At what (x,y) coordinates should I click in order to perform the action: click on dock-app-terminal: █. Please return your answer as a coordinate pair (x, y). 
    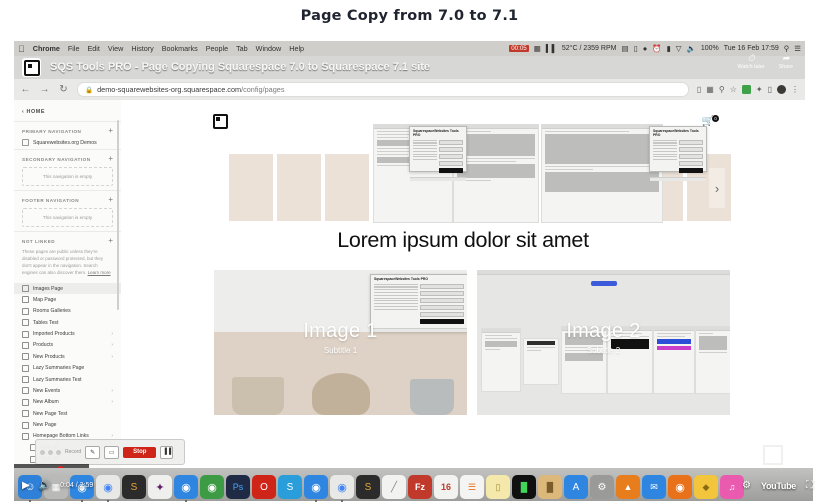
    Looking at the image, I should click on (524, 487).